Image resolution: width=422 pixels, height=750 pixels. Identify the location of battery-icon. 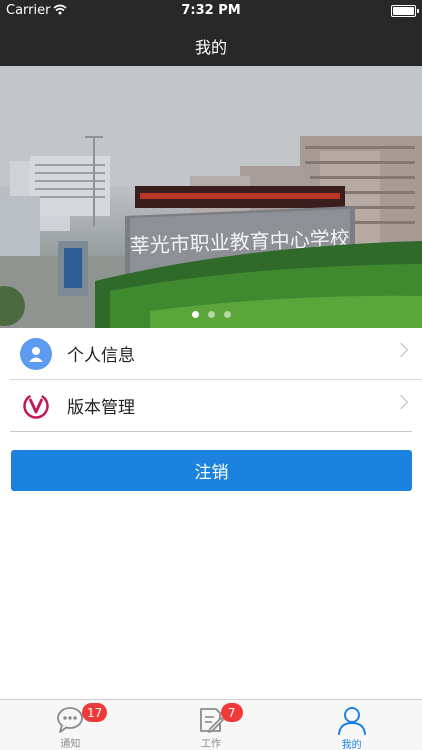
(405, 11).